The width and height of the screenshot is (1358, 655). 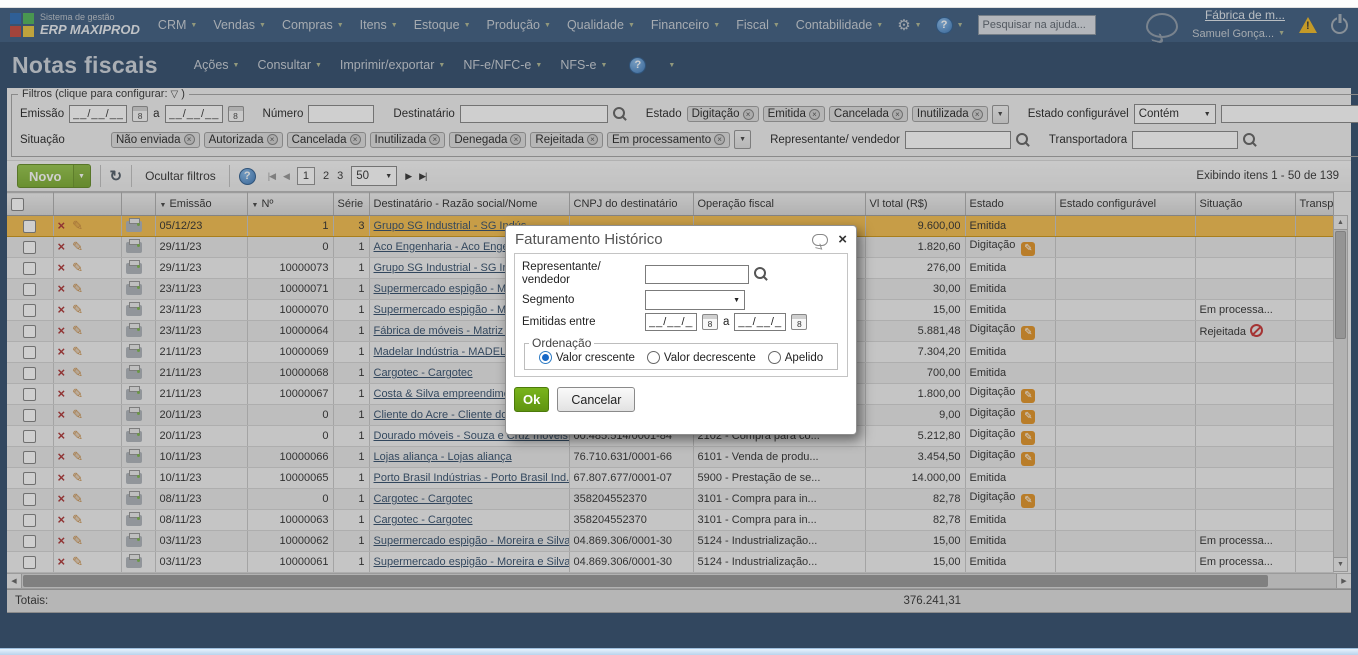 I want to click on emitidas-field-row: Emitidas entre 8 a 8, so click(x=681, y=322).